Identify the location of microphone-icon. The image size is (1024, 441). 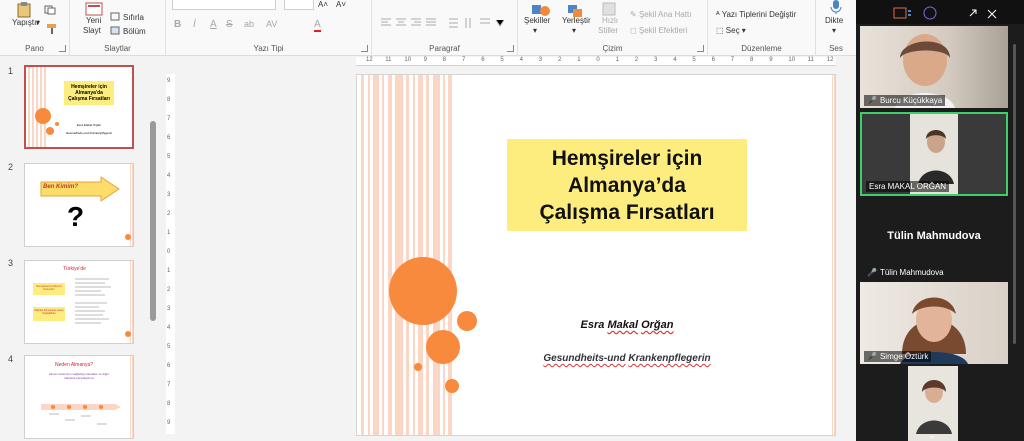
(836, 7).